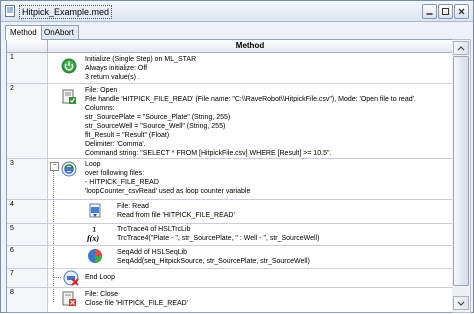 This screenshot has height=314, width=474. What do you see at coordinates (95, 210) in the screenshot?
I see `file-read-icon` at bounding box center [95, 210].